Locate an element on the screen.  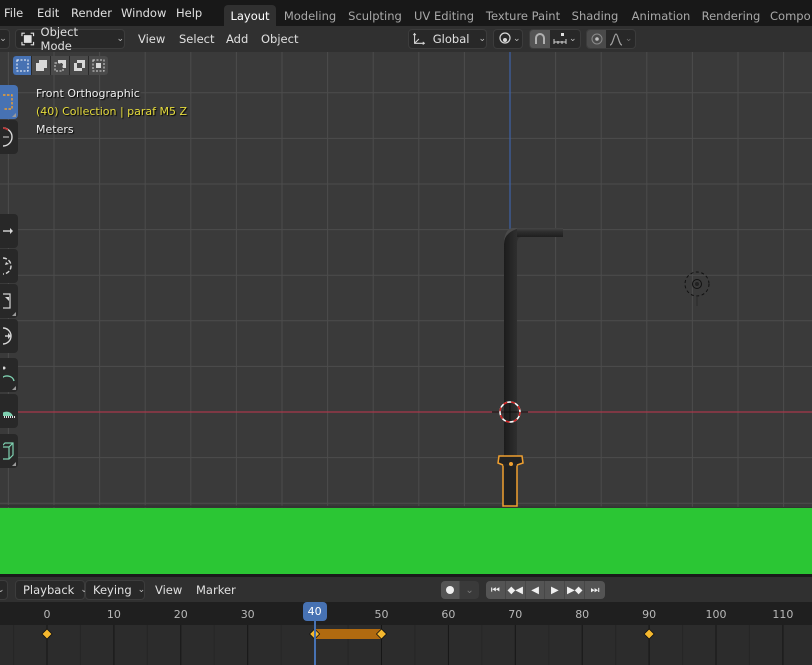
proportional-edit-icon is located at coordinates (597, 39).